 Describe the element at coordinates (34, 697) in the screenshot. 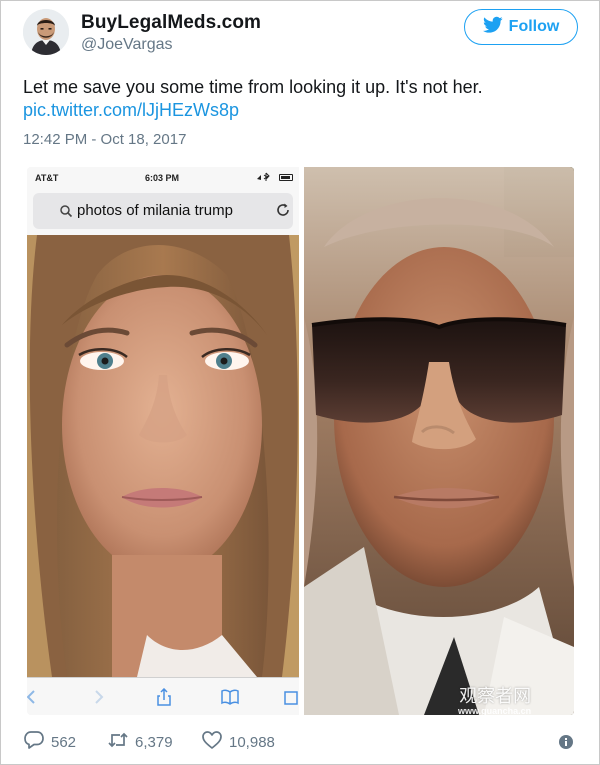

I see `back-icon` at that location.